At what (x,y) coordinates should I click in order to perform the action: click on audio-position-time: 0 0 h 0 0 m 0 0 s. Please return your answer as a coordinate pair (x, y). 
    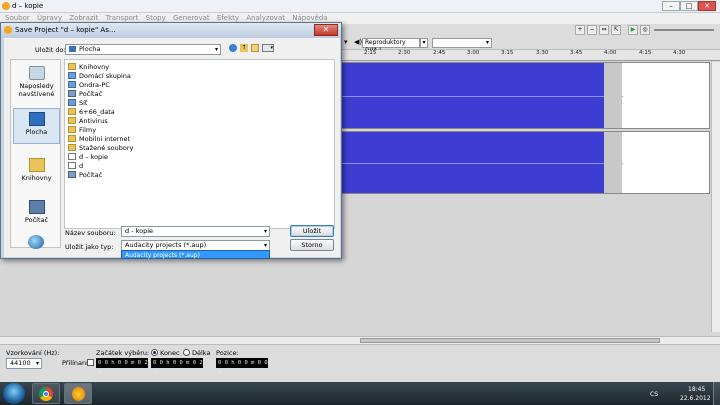
    Looking at the image, I should click on (242, 367).